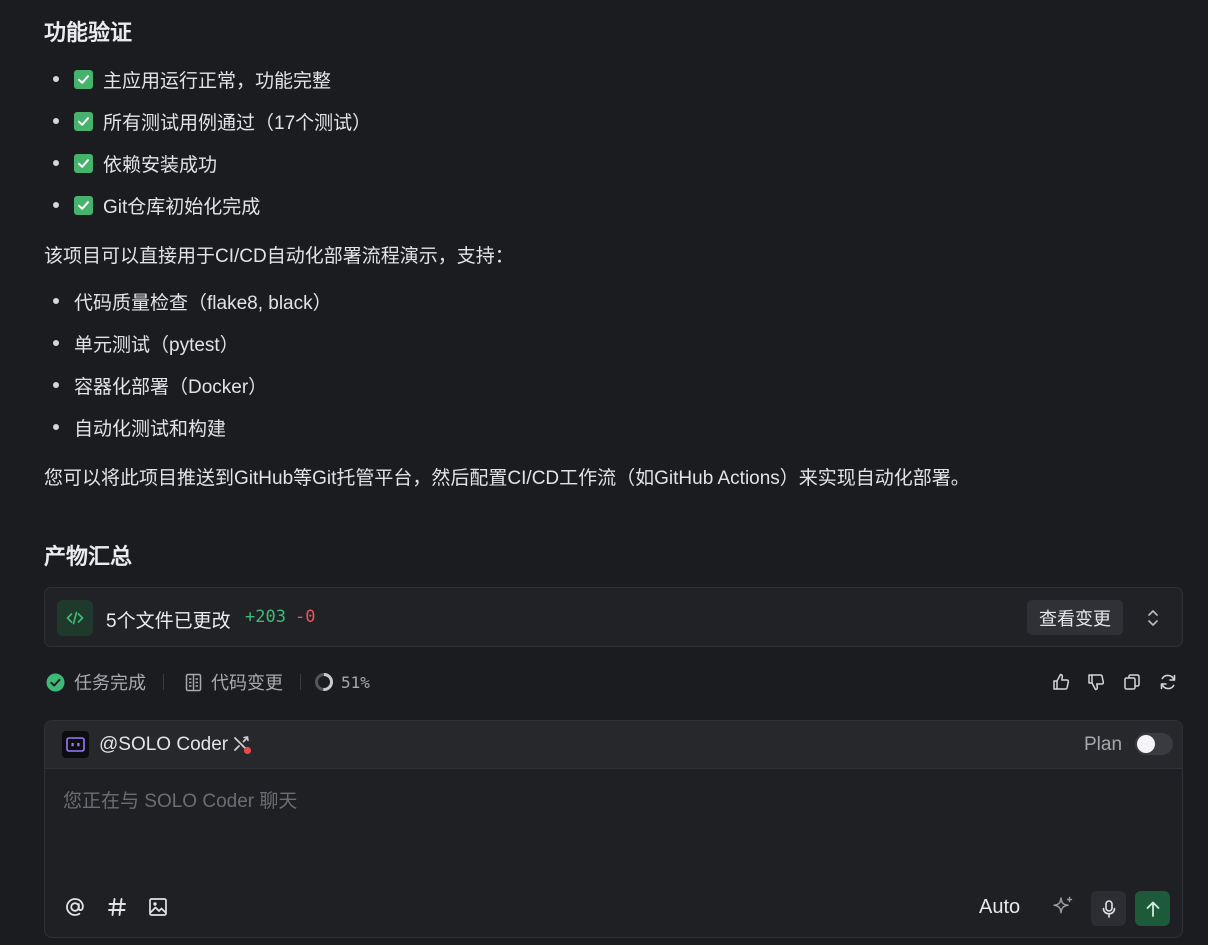 This screenshot has width=1208, height=945. Describe the element at coordinates (613, 617) in the screenshot. I see `file-changes-card: 5个文件已更改 +203 -0 查看变更` at that location.